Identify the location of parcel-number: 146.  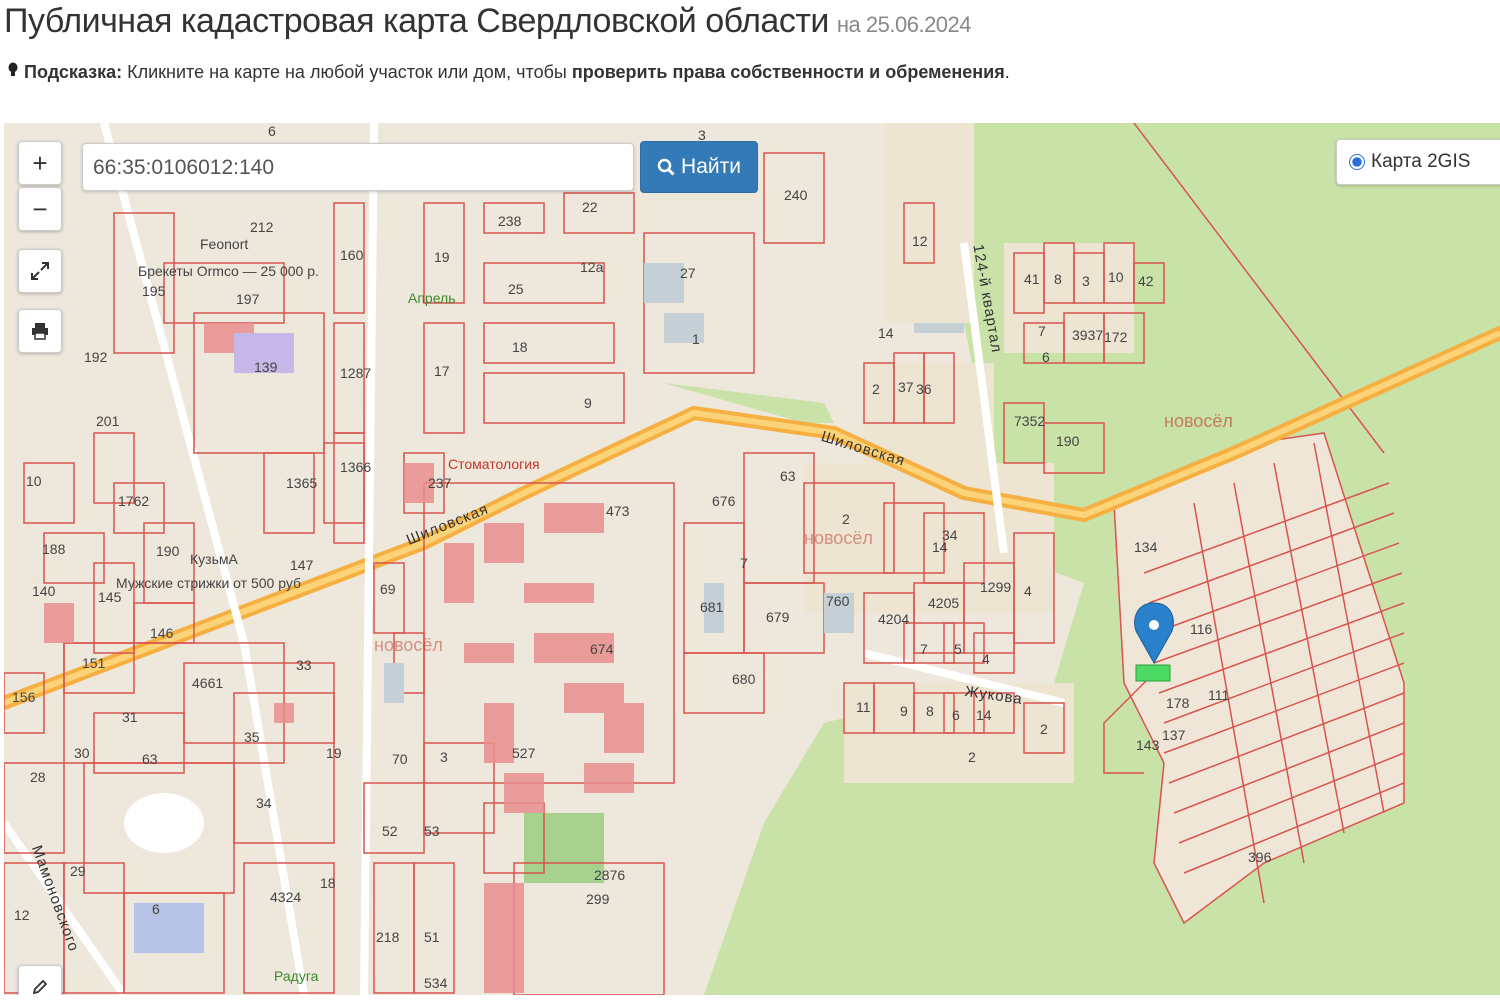
(162, 633).